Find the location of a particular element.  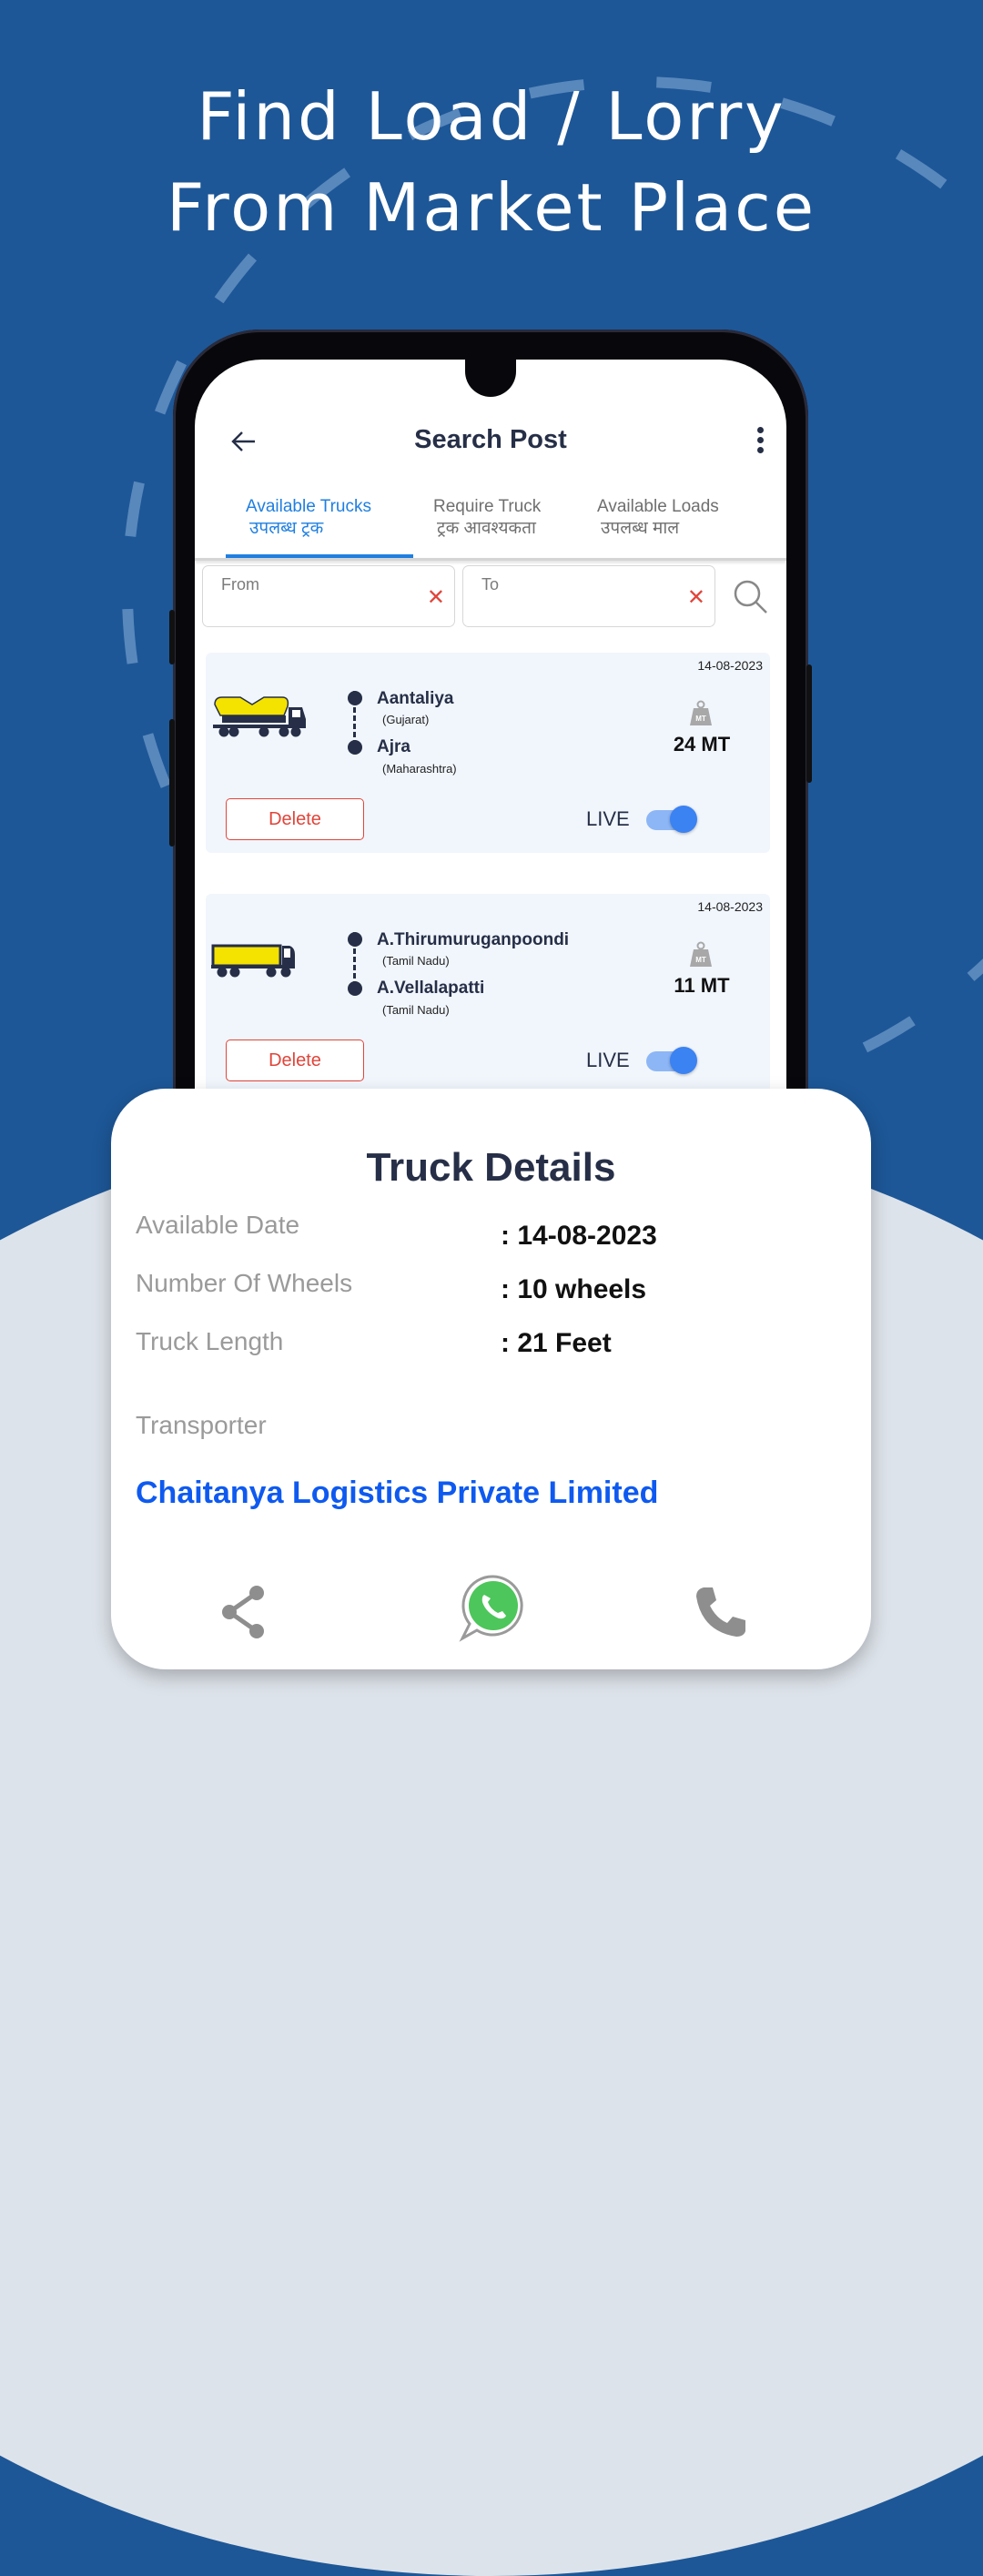

sheet-title: Truck Details is located at coordinates (491, 1167).